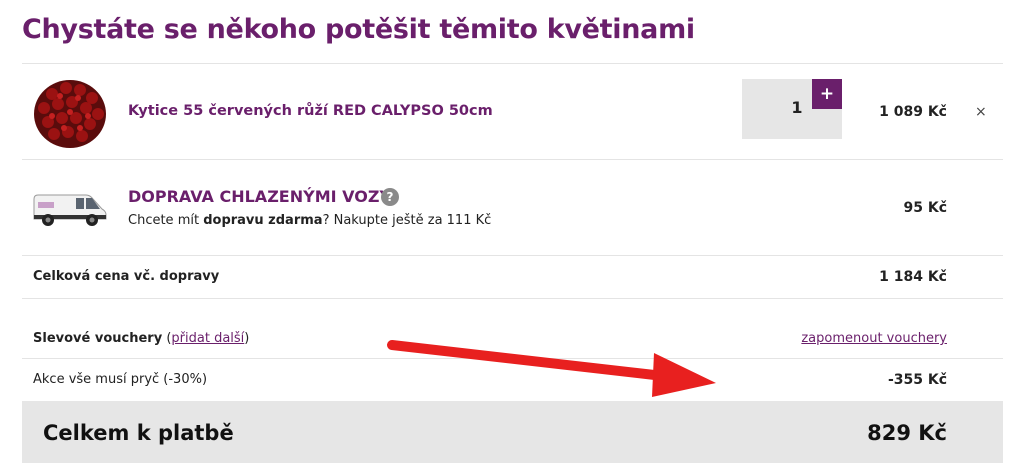 The width and height of the screenshot is (1016, 471). Describe the element at coordinates (913, 112) in the screenshot. I see `product-price: 1 089 Kč` at that location.